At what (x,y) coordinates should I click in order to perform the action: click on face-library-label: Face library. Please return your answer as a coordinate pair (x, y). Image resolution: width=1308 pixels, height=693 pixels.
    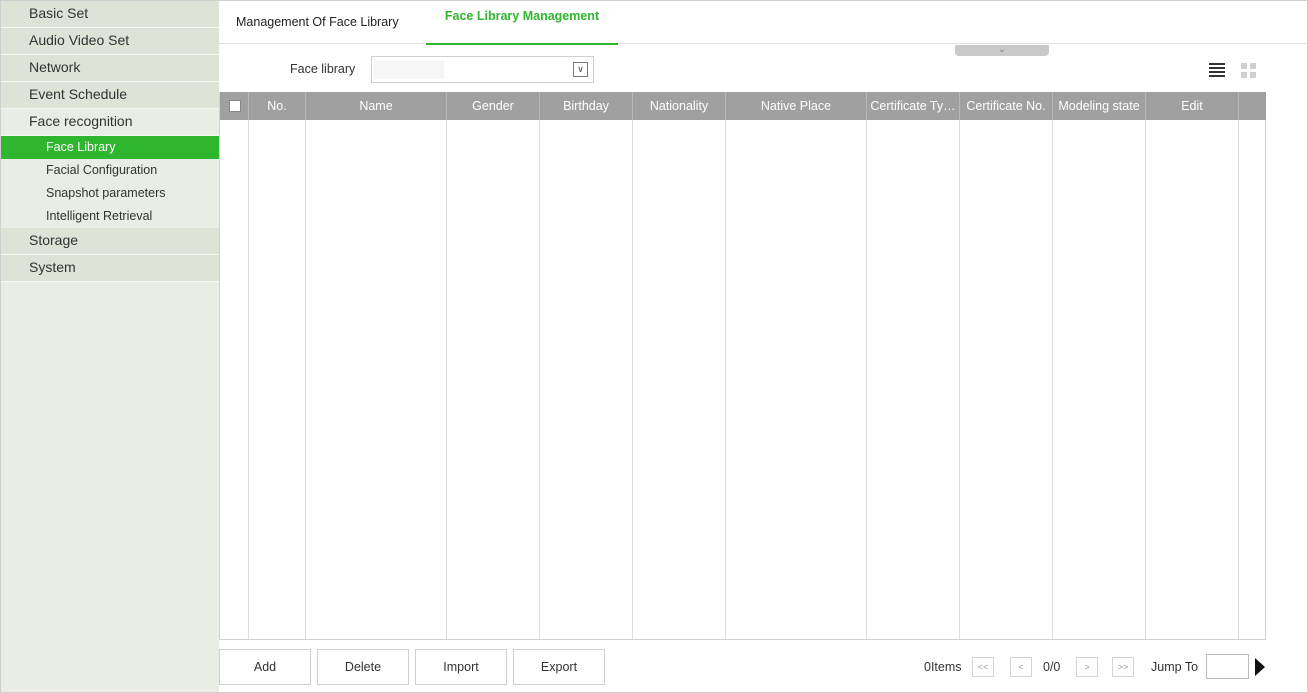
    Looking at the image, I should click on (323, 69).